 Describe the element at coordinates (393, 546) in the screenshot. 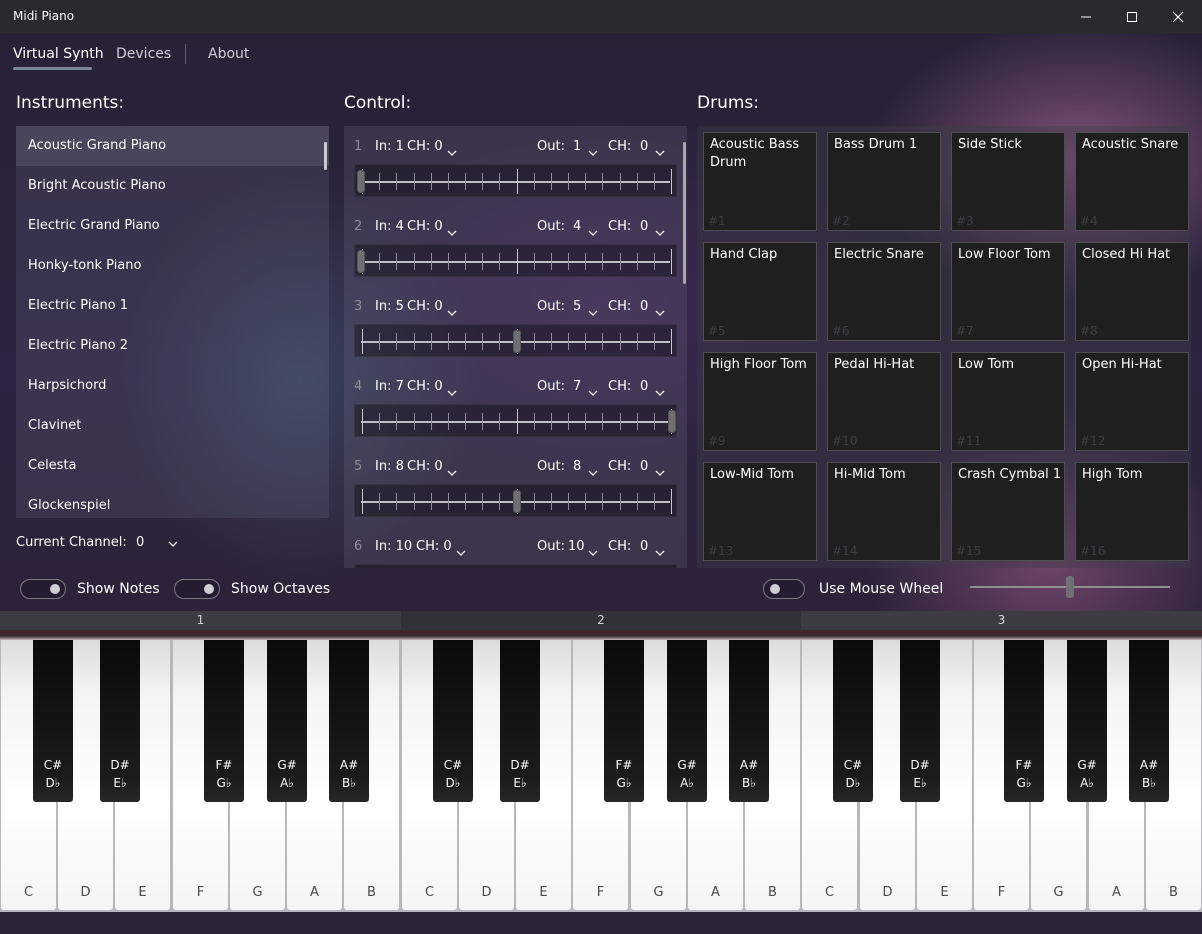

I see `input-port-label: In: 10` at that location.